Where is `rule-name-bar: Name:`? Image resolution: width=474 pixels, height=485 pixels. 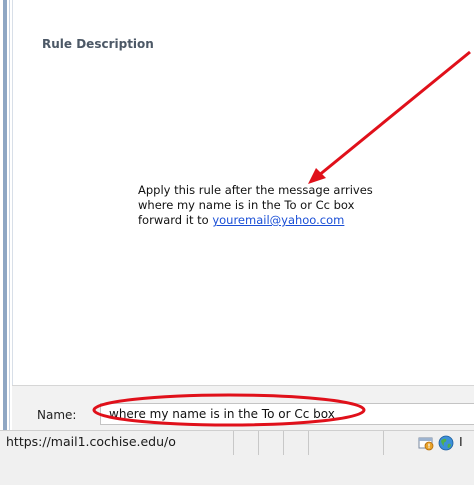 rule-name-bar: Name: is located at coordinates (243, 408).